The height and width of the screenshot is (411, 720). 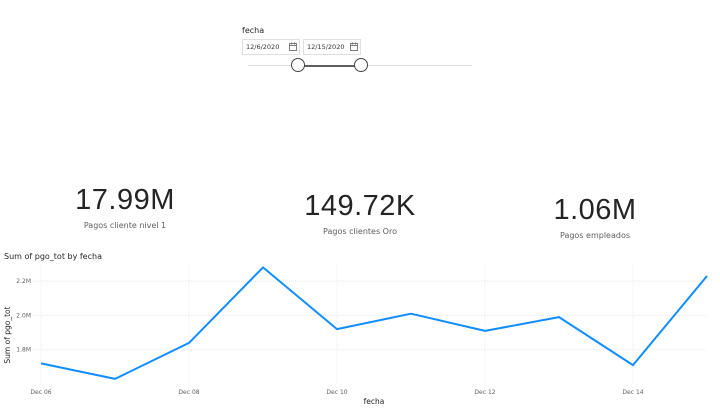 I want to click on x-tick-label: Dec 08, so click(x=188, y=392).